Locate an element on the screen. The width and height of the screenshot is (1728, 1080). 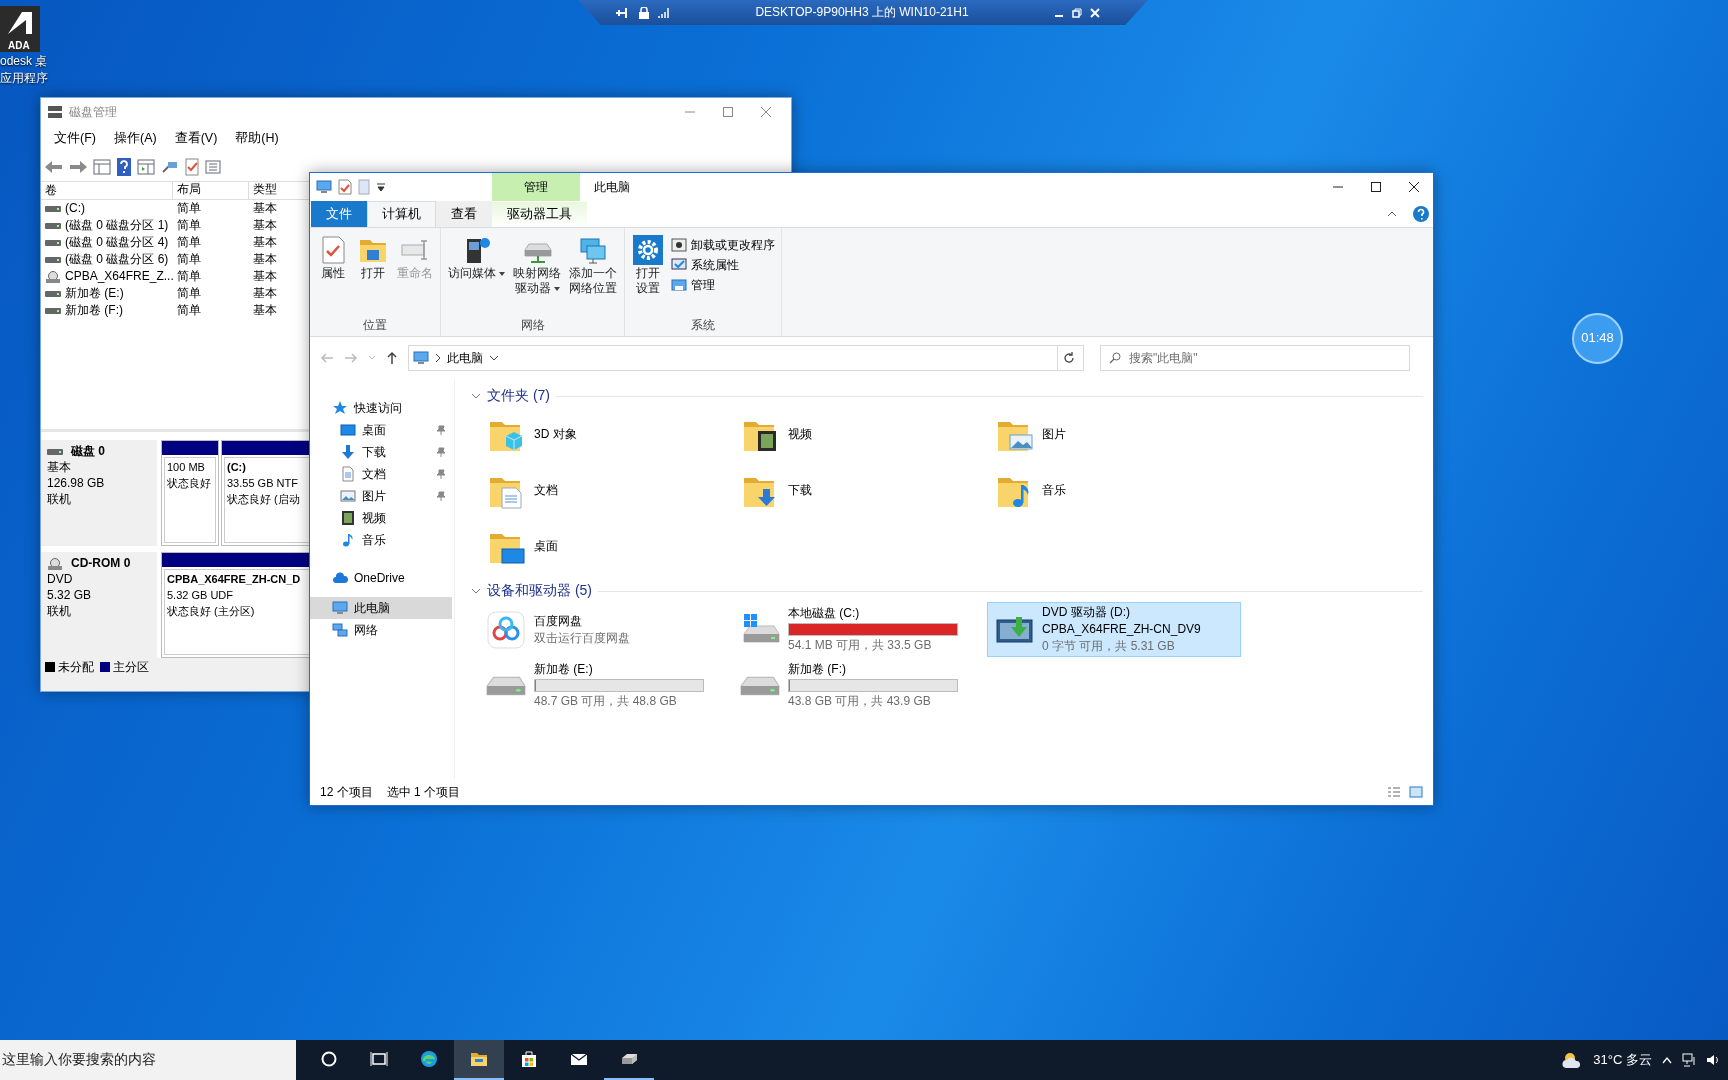
ribbon-button: 卸载或更改程序 is located at coordinates (723, 245).